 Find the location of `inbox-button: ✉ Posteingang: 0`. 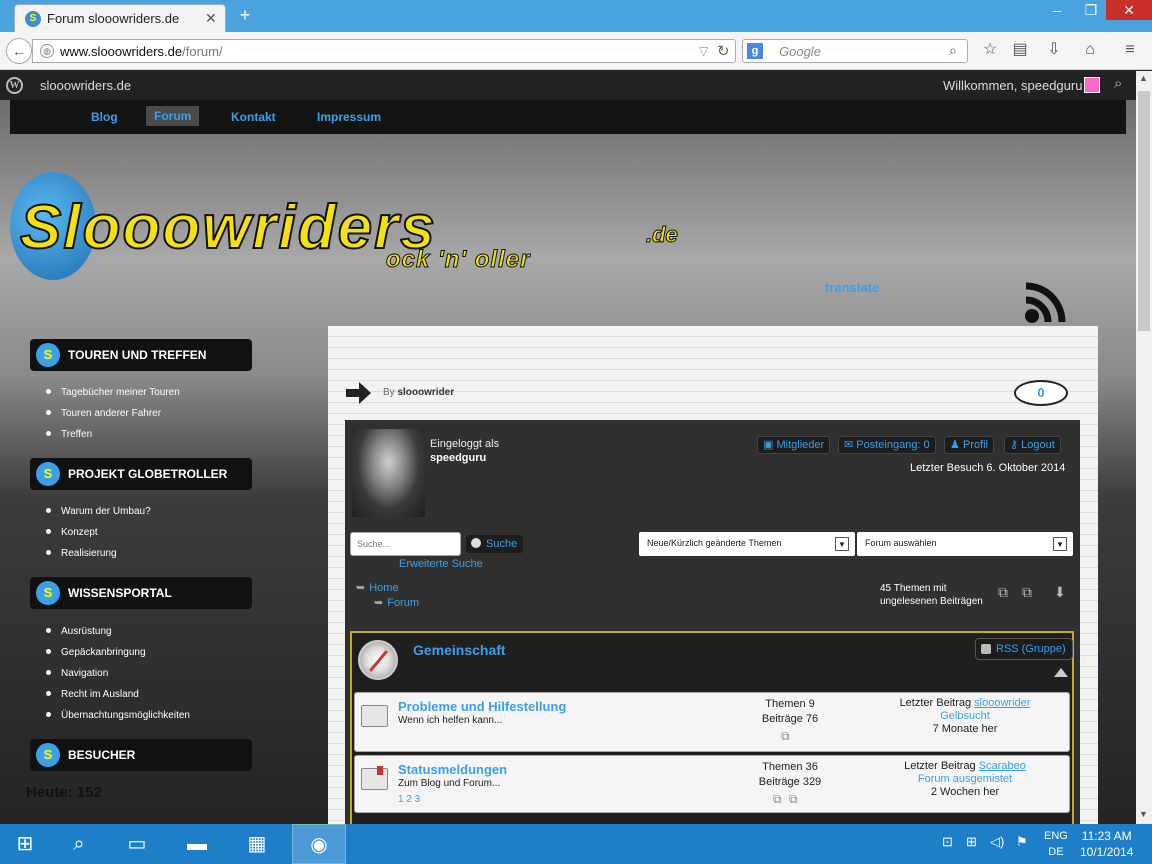

inbox-button: ✉ Posteingang: 0 is located at coordinates (887, 445).